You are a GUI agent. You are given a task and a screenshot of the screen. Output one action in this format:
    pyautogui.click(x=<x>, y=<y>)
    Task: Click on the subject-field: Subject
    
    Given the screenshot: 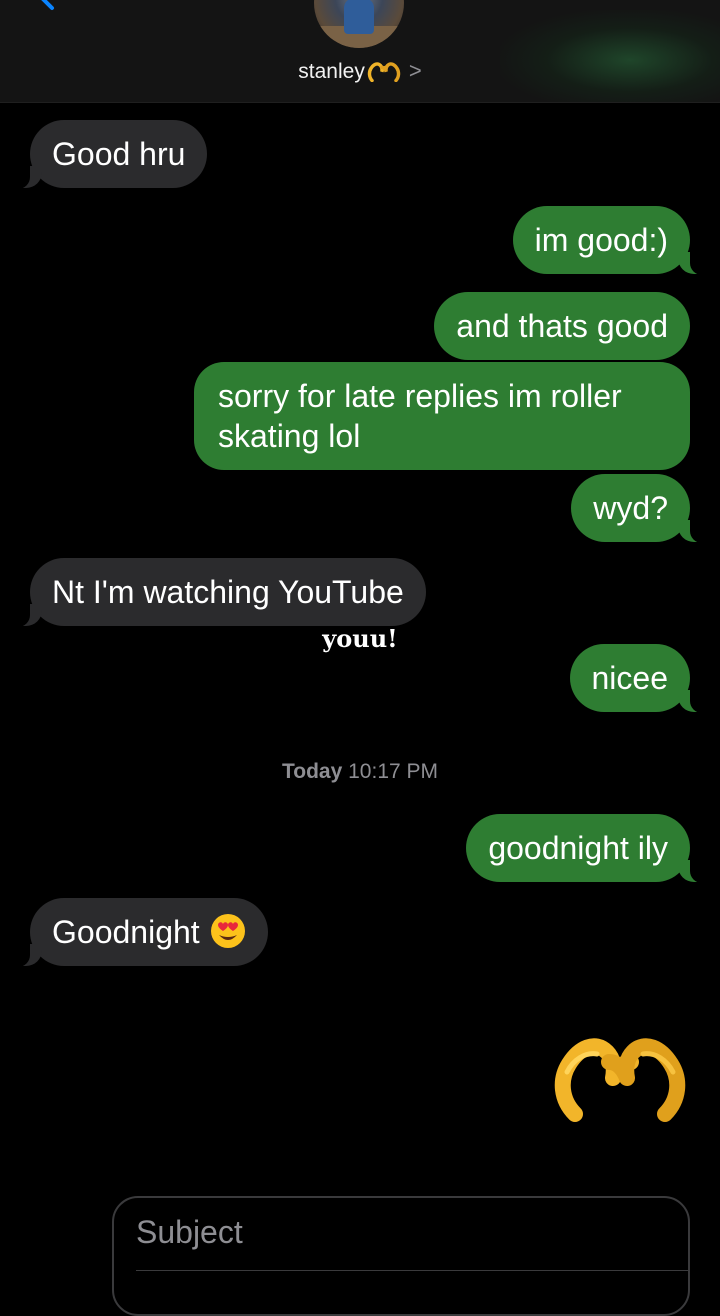 What is the action you would take?
    pyautogui.click(x=189, y=1232)
    